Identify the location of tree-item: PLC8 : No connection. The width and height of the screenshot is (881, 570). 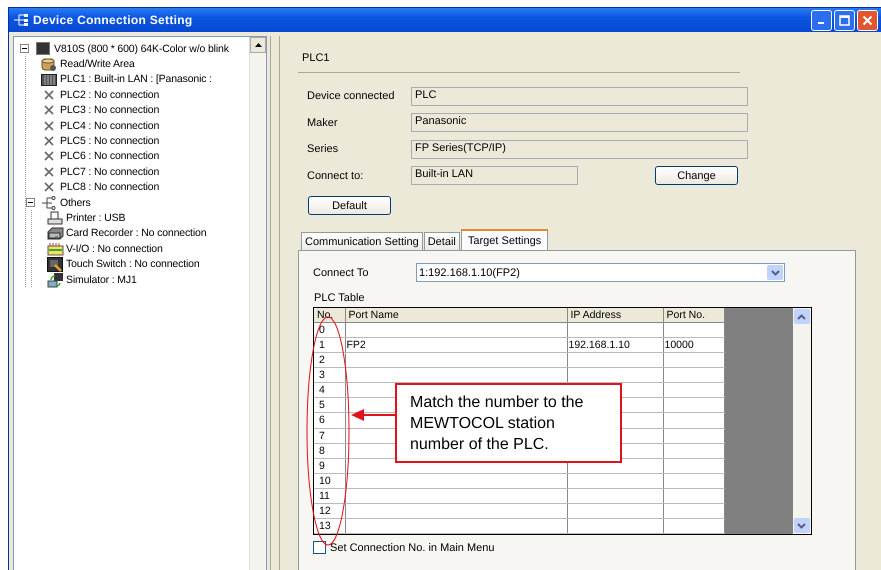
(110, 187).